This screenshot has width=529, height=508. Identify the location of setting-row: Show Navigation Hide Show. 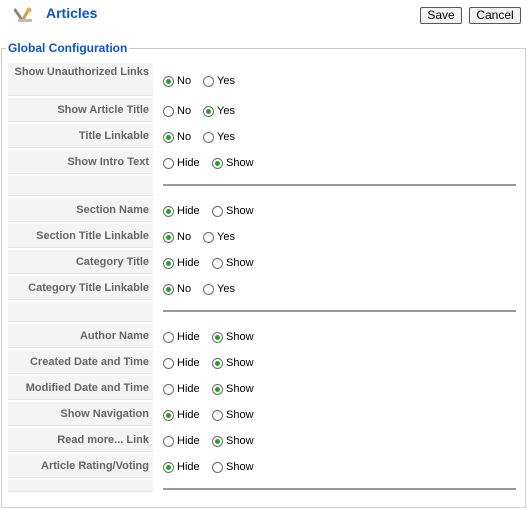
(265, 414).